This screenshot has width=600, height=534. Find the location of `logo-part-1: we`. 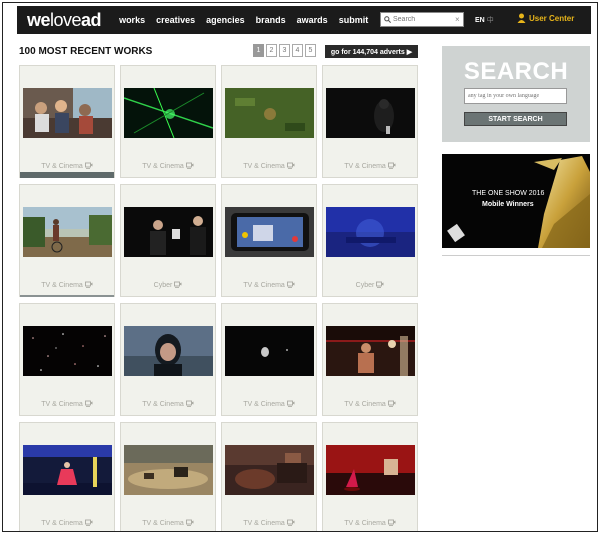

logo-part-1: we is located at coordinates (39, 19).